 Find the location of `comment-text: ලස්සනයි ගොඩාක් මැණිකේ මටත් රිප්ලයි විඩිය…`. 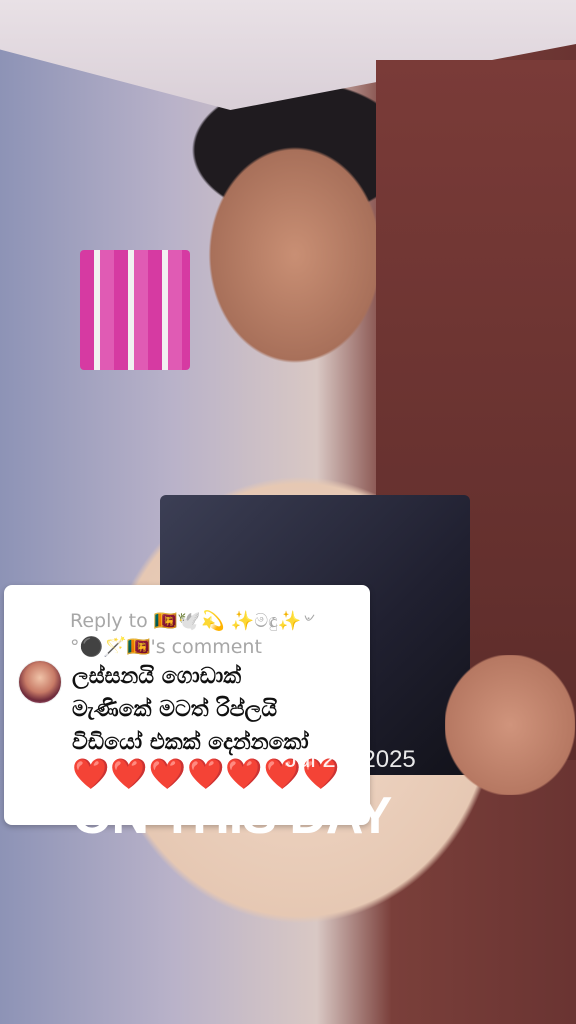

comment-text: ලස්සනයි ගොඩාක් මැණිකේ මටත් රිප්ලයි විඩිය… is located at coordinates (190, 709).